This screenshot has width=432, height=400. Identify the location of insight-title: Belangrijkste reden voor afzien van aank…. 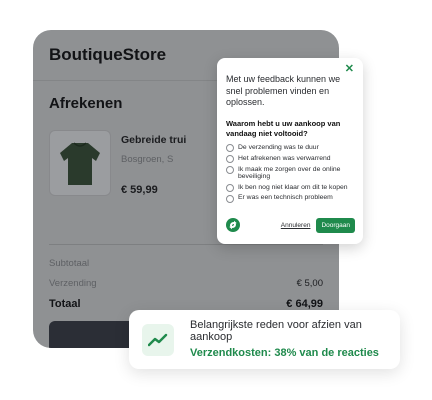
(276, 331).